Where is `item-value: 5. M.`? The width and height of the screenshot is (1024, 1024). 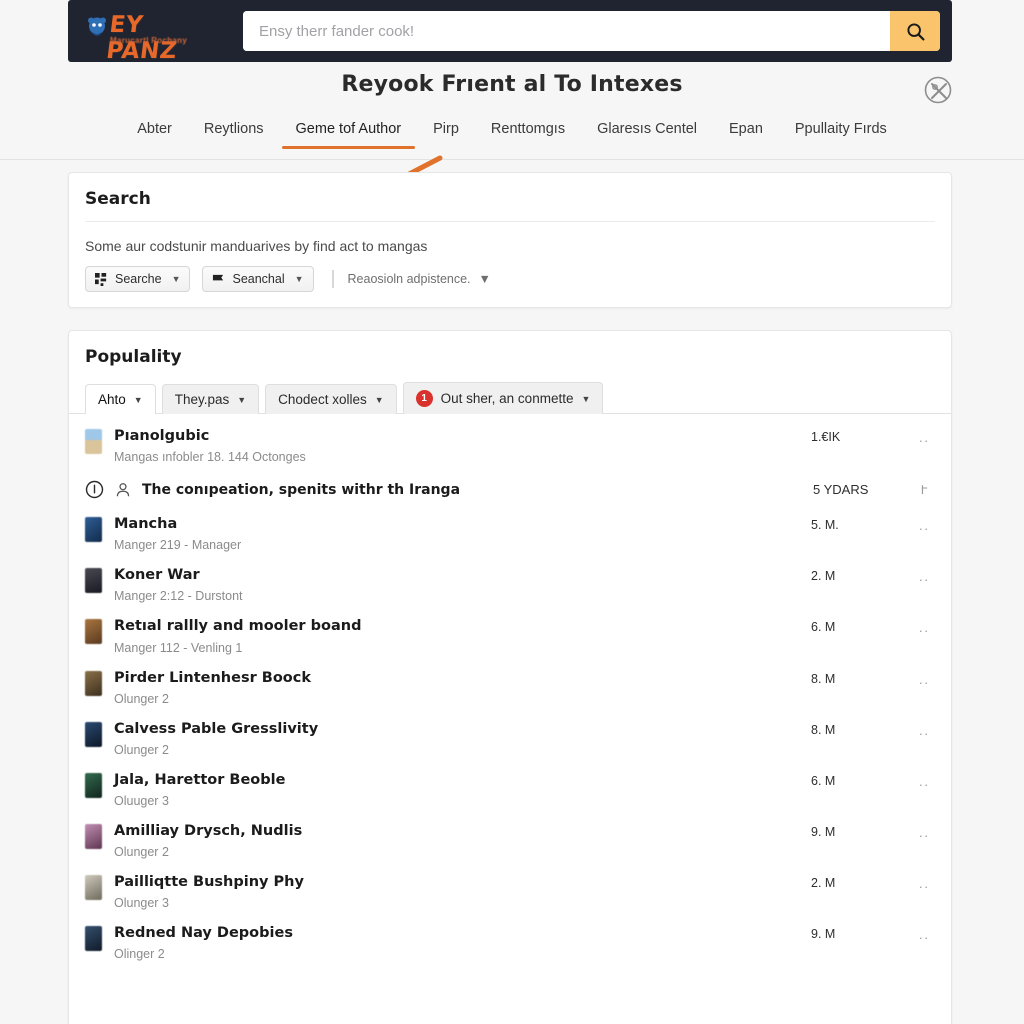
item-value: 5. M. is located at coordinates (825, 525).